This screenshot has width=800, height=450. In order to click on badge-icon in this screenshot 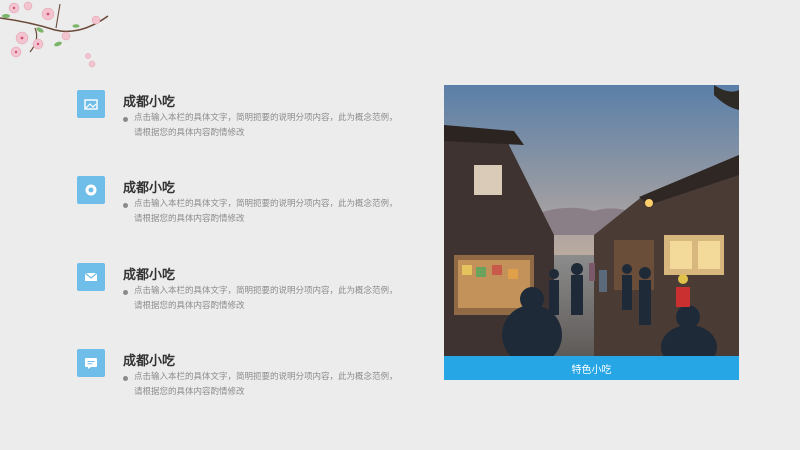, I will do `click(91, 190)`.